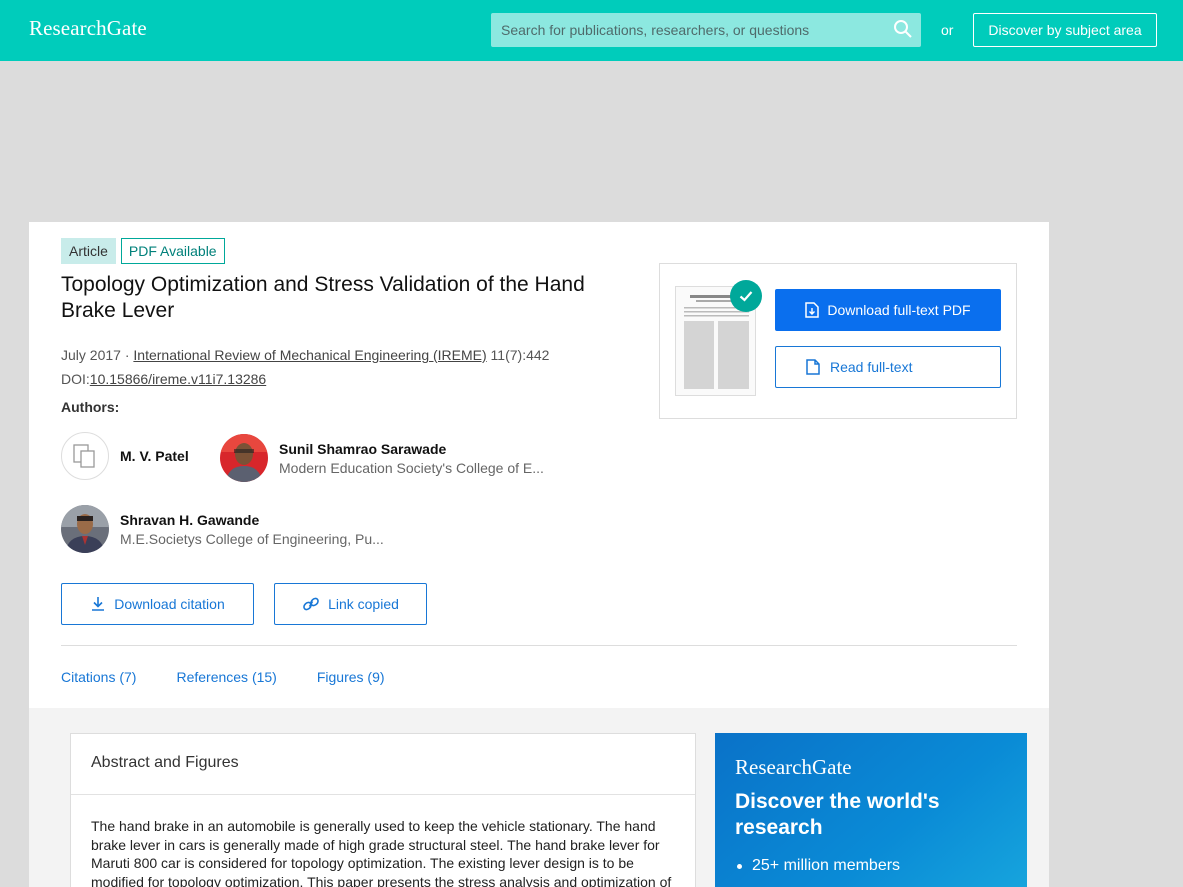 The image size is (1183, 887). I want to click on tab-figures: Figures (9), so click(351, 677).